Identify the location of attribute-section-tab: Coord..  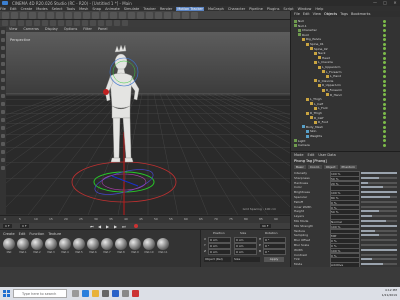
(314, 167).